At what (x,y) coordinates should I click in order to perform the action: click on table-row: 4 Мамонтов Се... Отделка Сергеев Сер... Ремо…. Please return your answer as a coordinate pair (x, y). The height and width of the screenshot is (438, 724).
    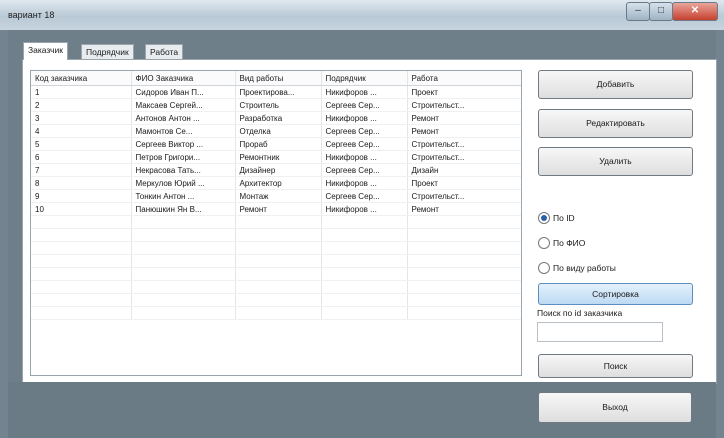
    Looking at the image, I should click on (276, 131).